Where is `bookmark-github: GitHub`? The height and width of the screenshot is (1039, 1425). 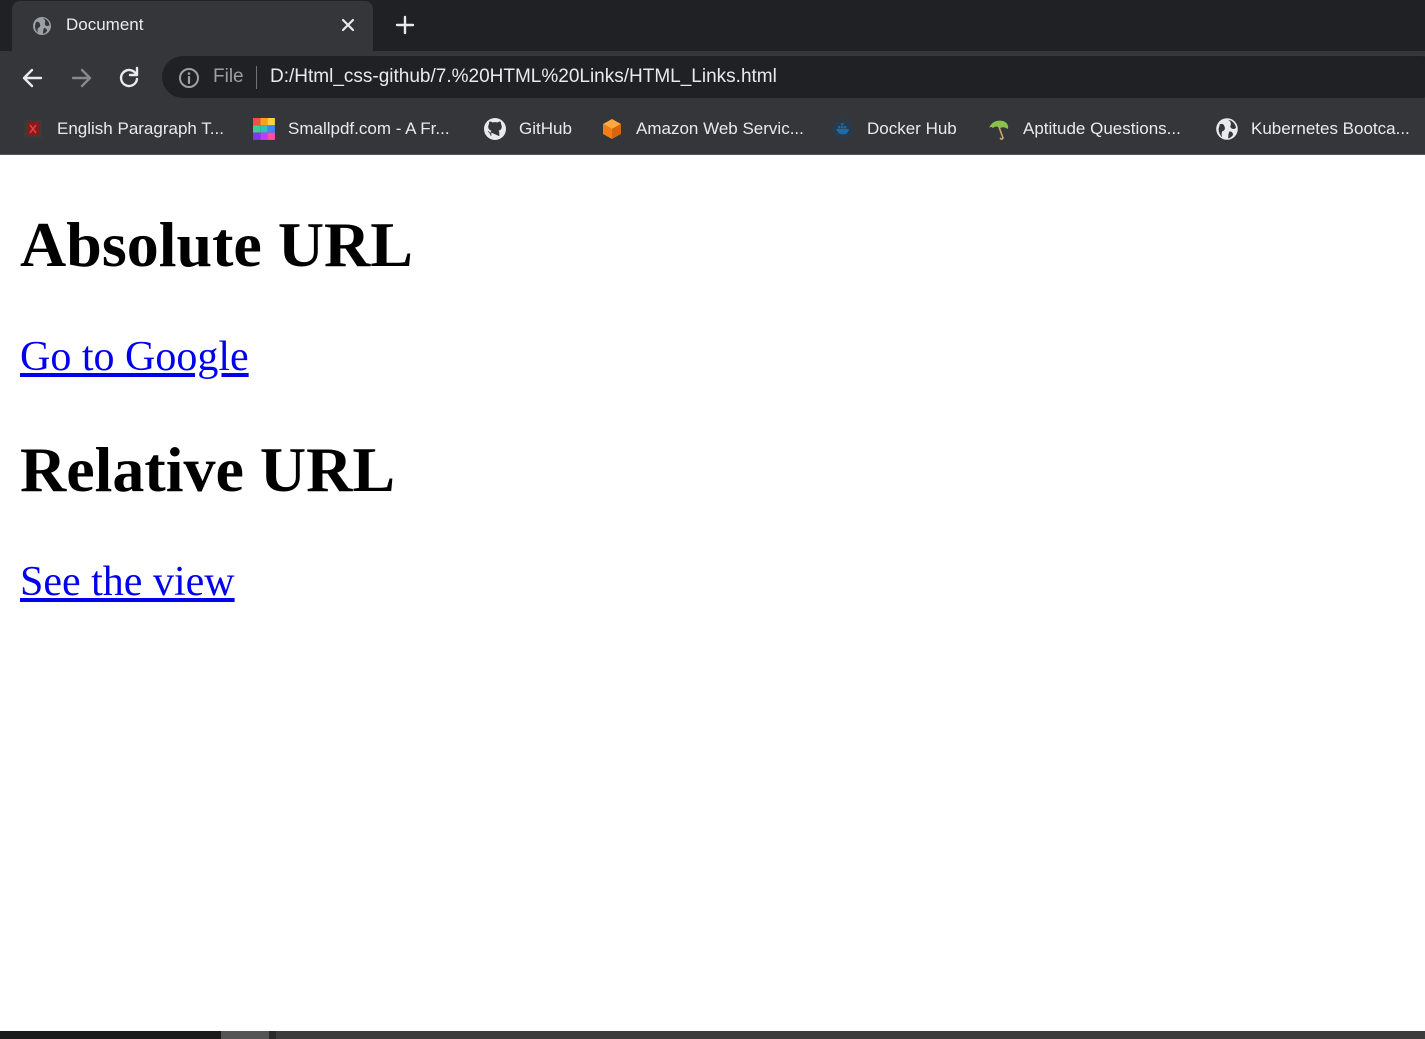 bookmark-github: GitHub is located at coordinates (527, 129).